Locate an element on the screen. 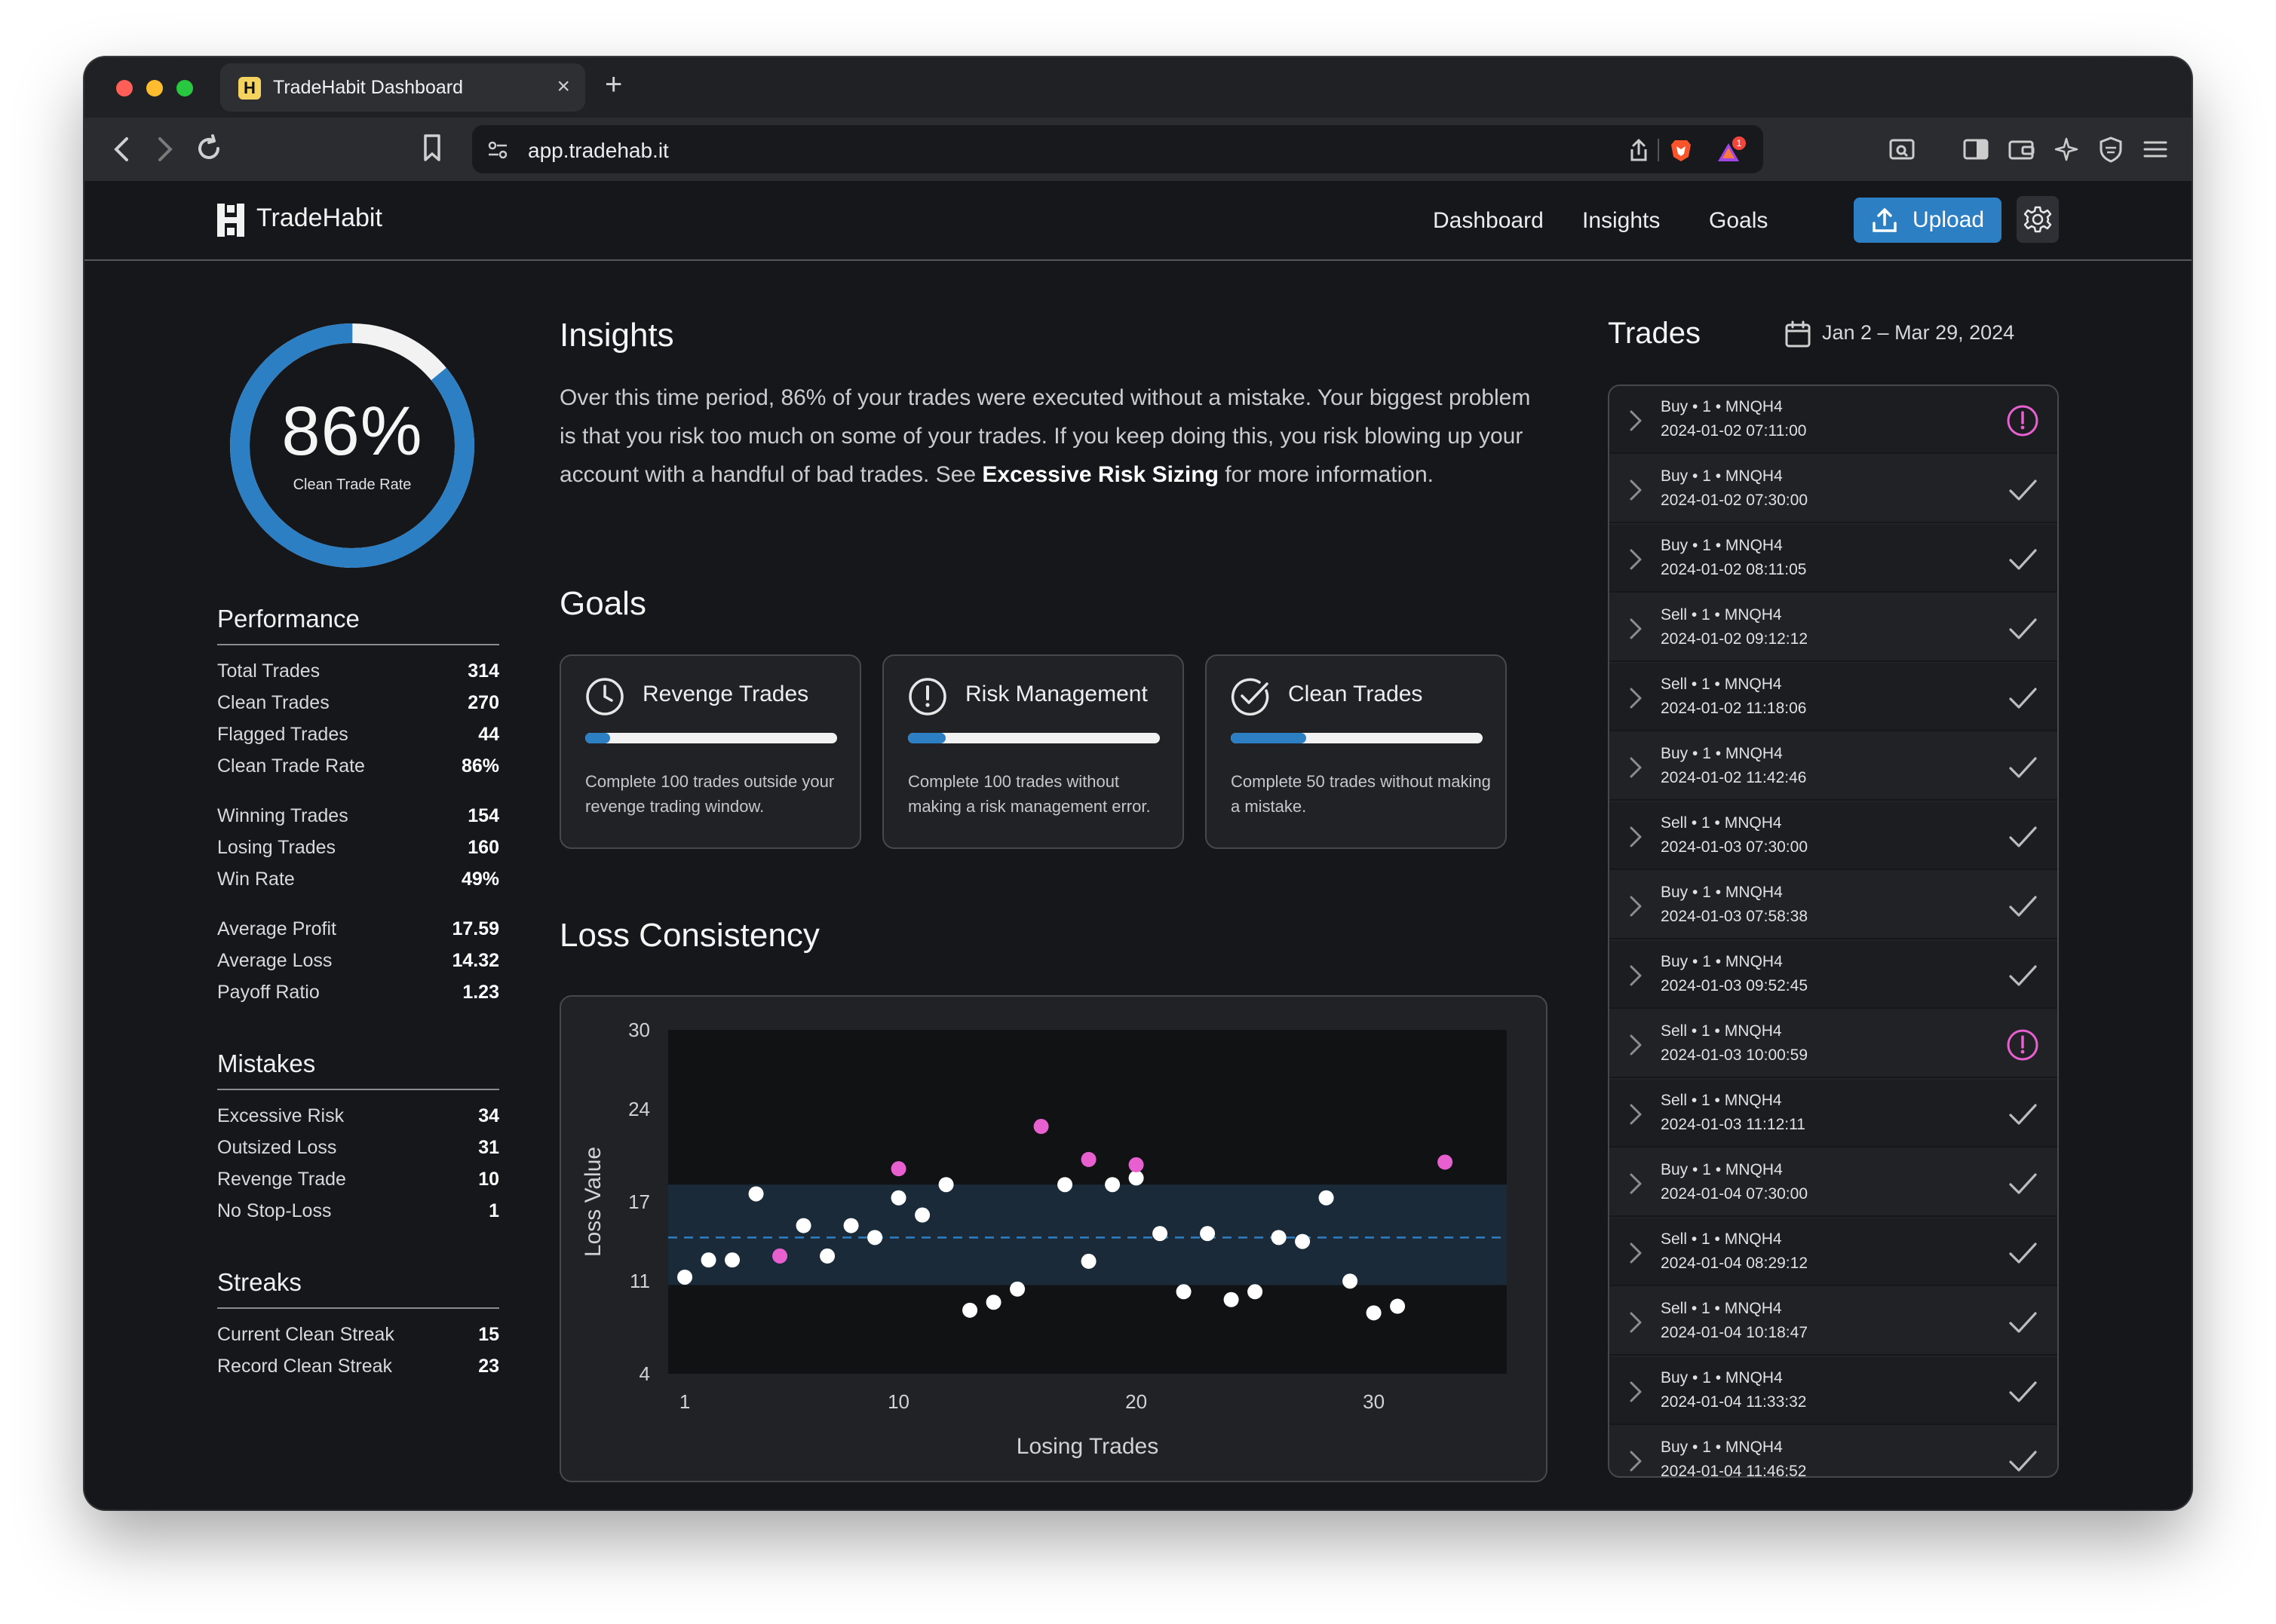  trade-row: Sell • 1 • MNQH4 2024-01-03 07:30:00 is located at coordinates (1833, 836).